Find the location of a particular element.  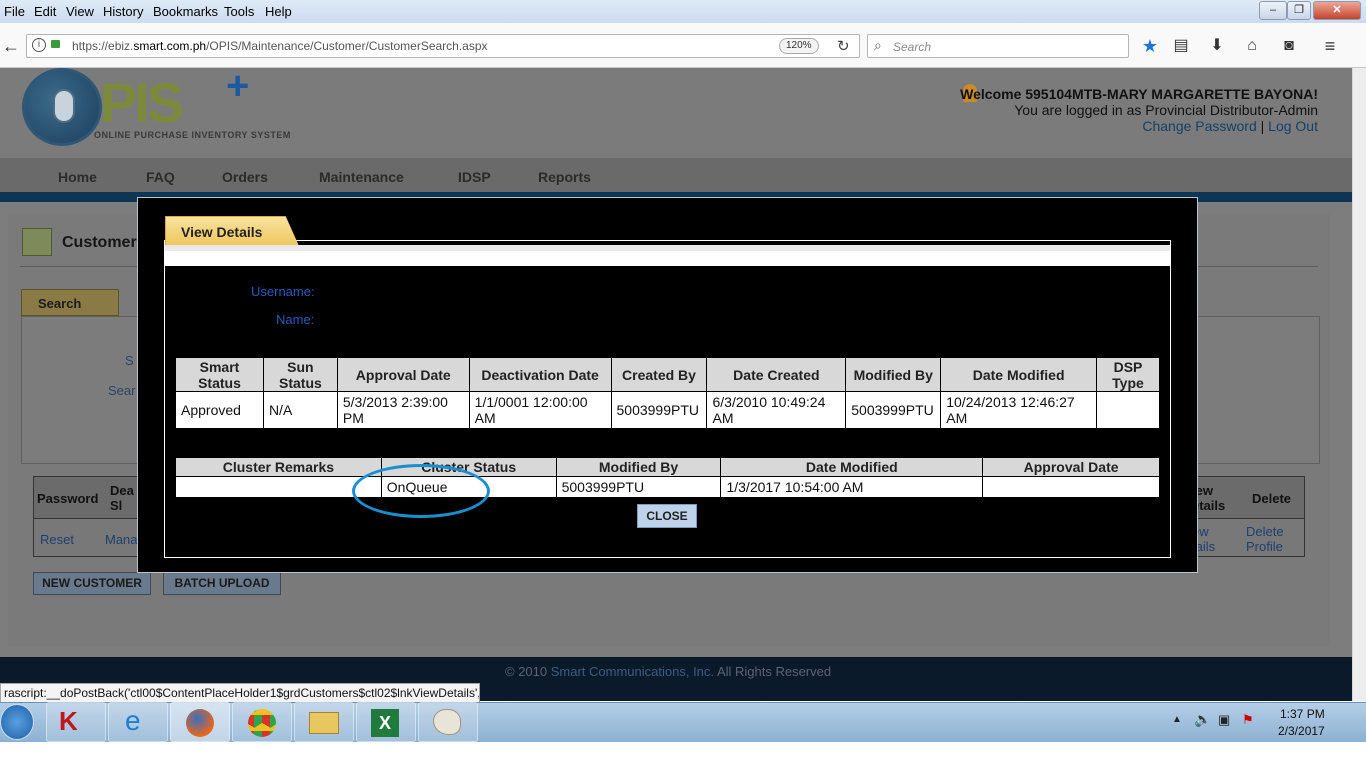

taskbar-excel: X is located at coordinates (386, 722).